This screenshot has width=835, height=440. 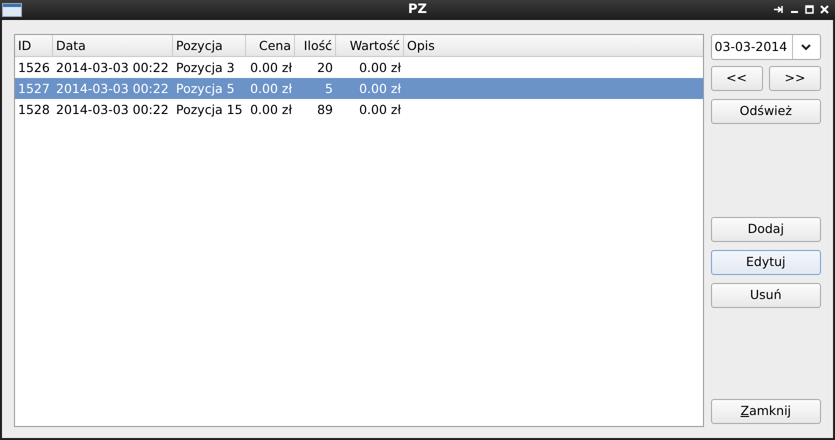 What do you see at coordinates (325, 67) in the screenshot?
I see `table-cell: 20` at bounding box center [325, 67].